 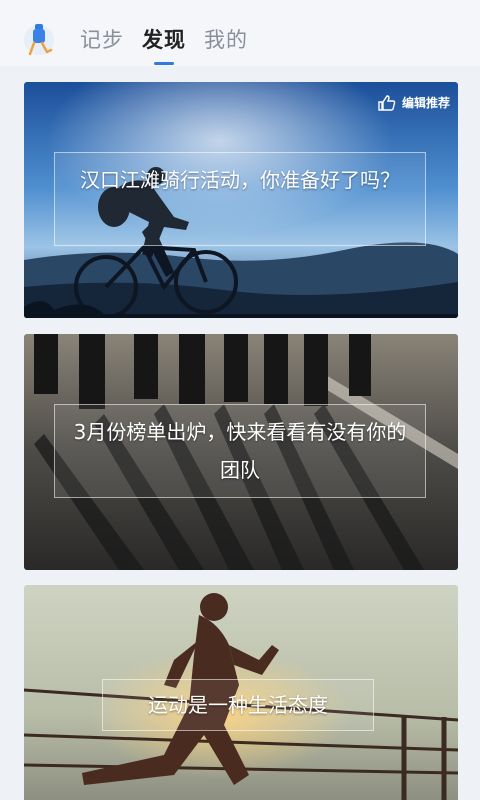 I want to click on active-tab-indicator, so click(x=164, y=63).